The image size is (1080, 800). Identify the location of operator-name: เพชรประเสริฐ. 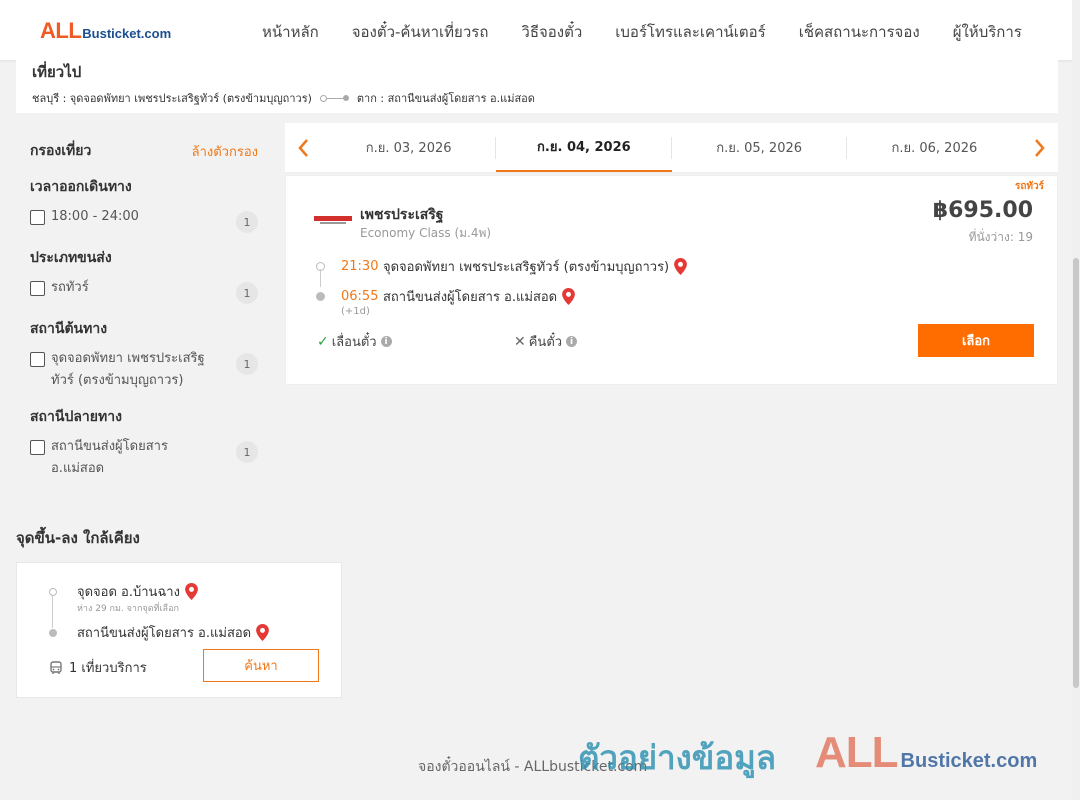
(402, 215).